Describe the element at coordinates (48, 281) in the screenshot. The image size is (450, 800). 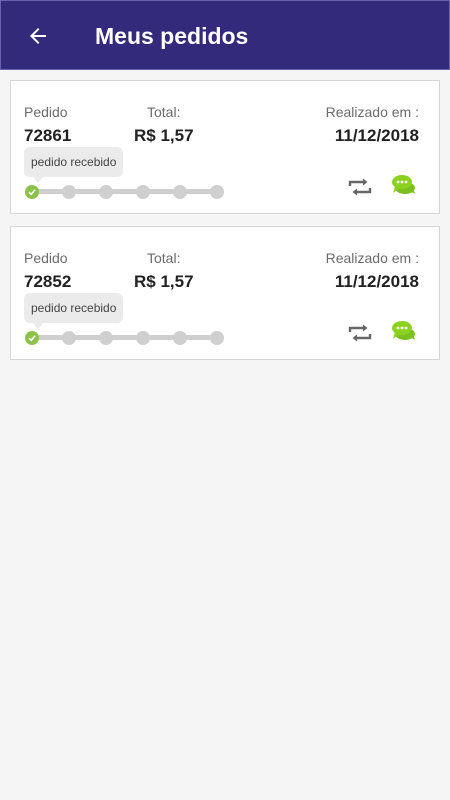
I see `order-number: 72852` at that location.